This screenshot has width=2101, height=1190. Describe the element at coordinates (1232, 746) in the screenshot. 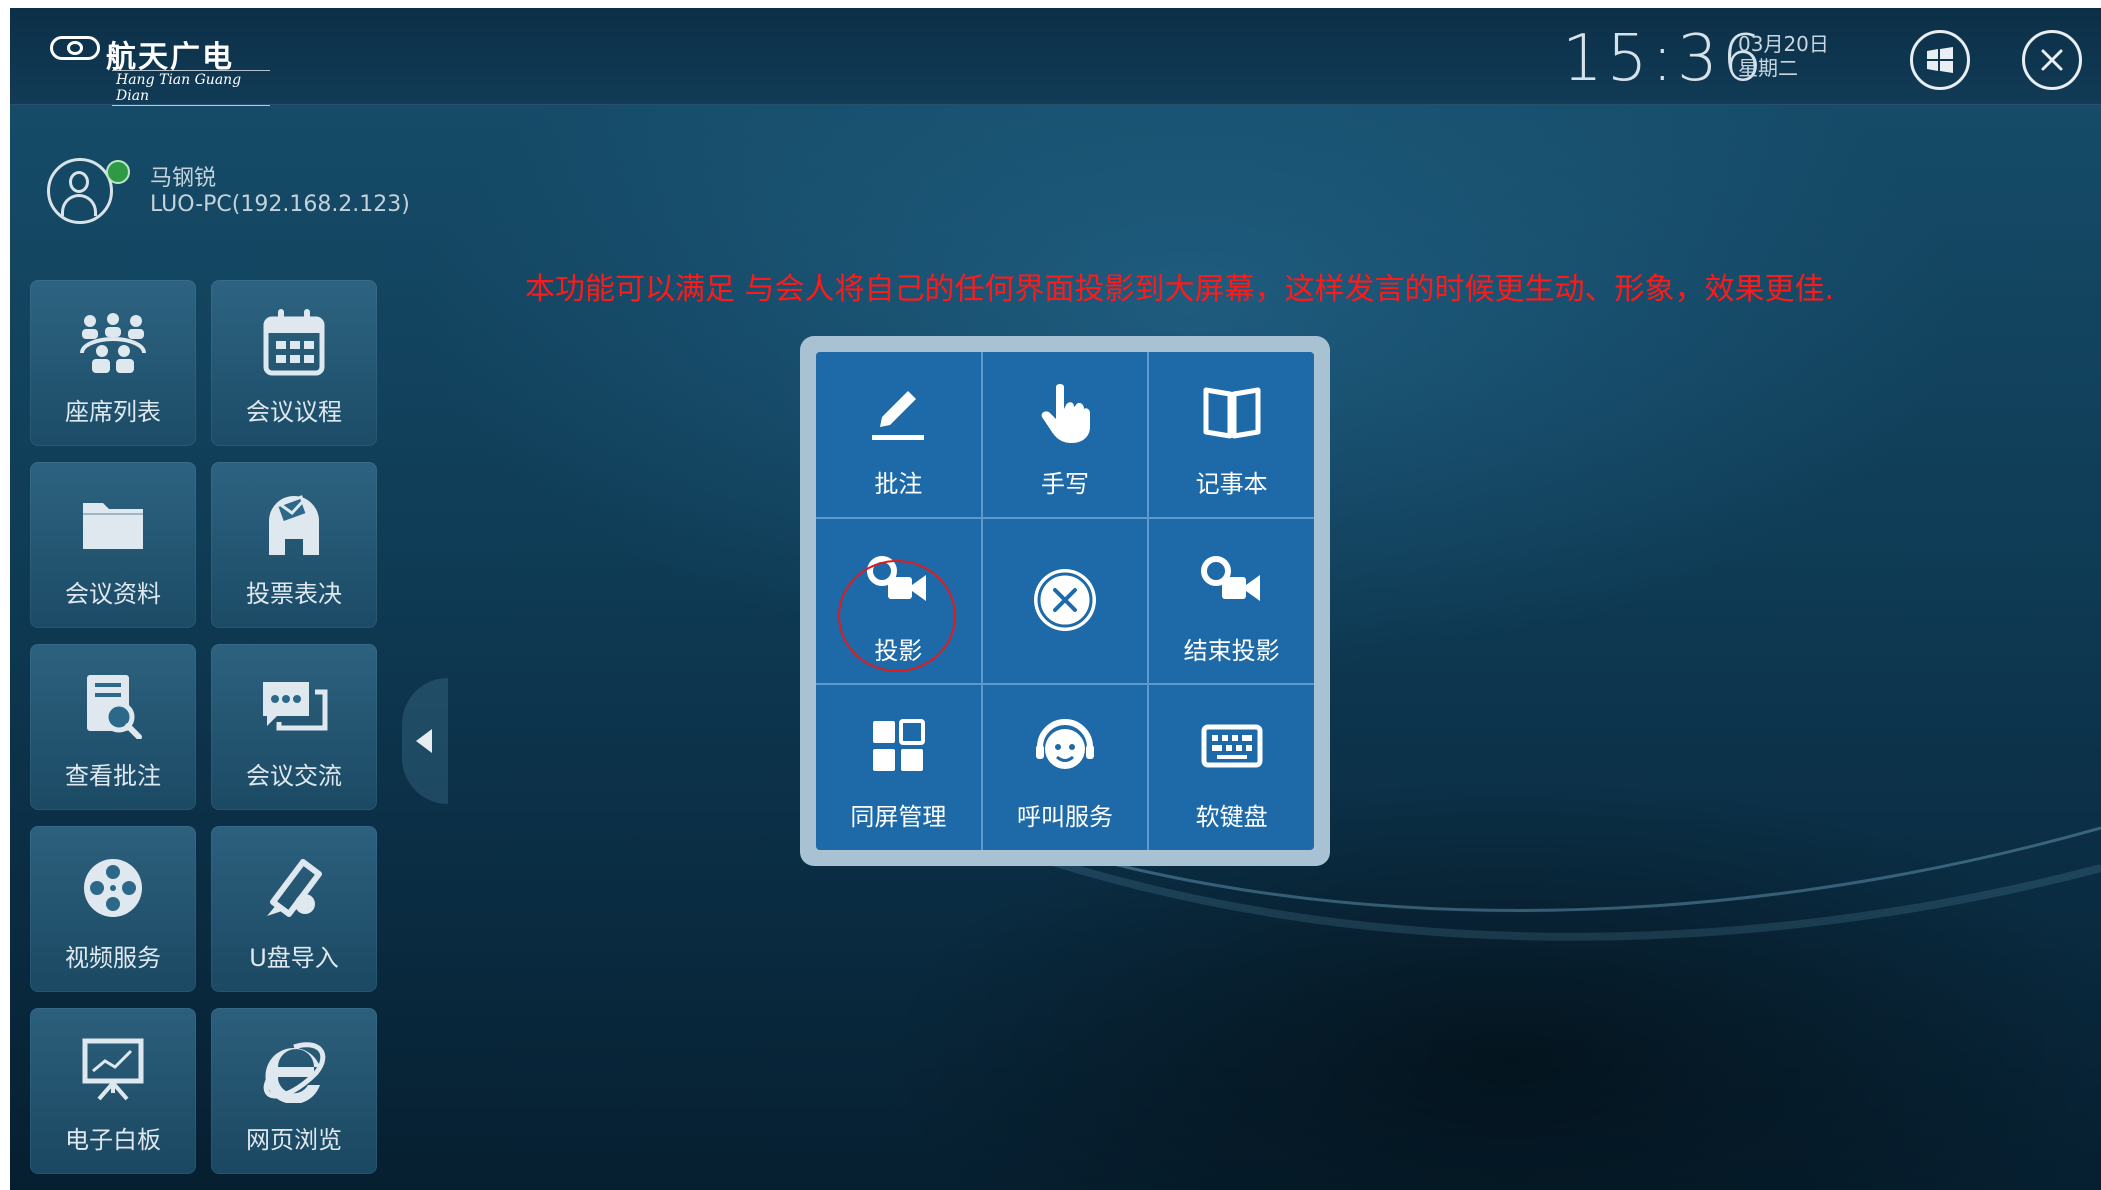

I see `keyboard-icon` at that location.